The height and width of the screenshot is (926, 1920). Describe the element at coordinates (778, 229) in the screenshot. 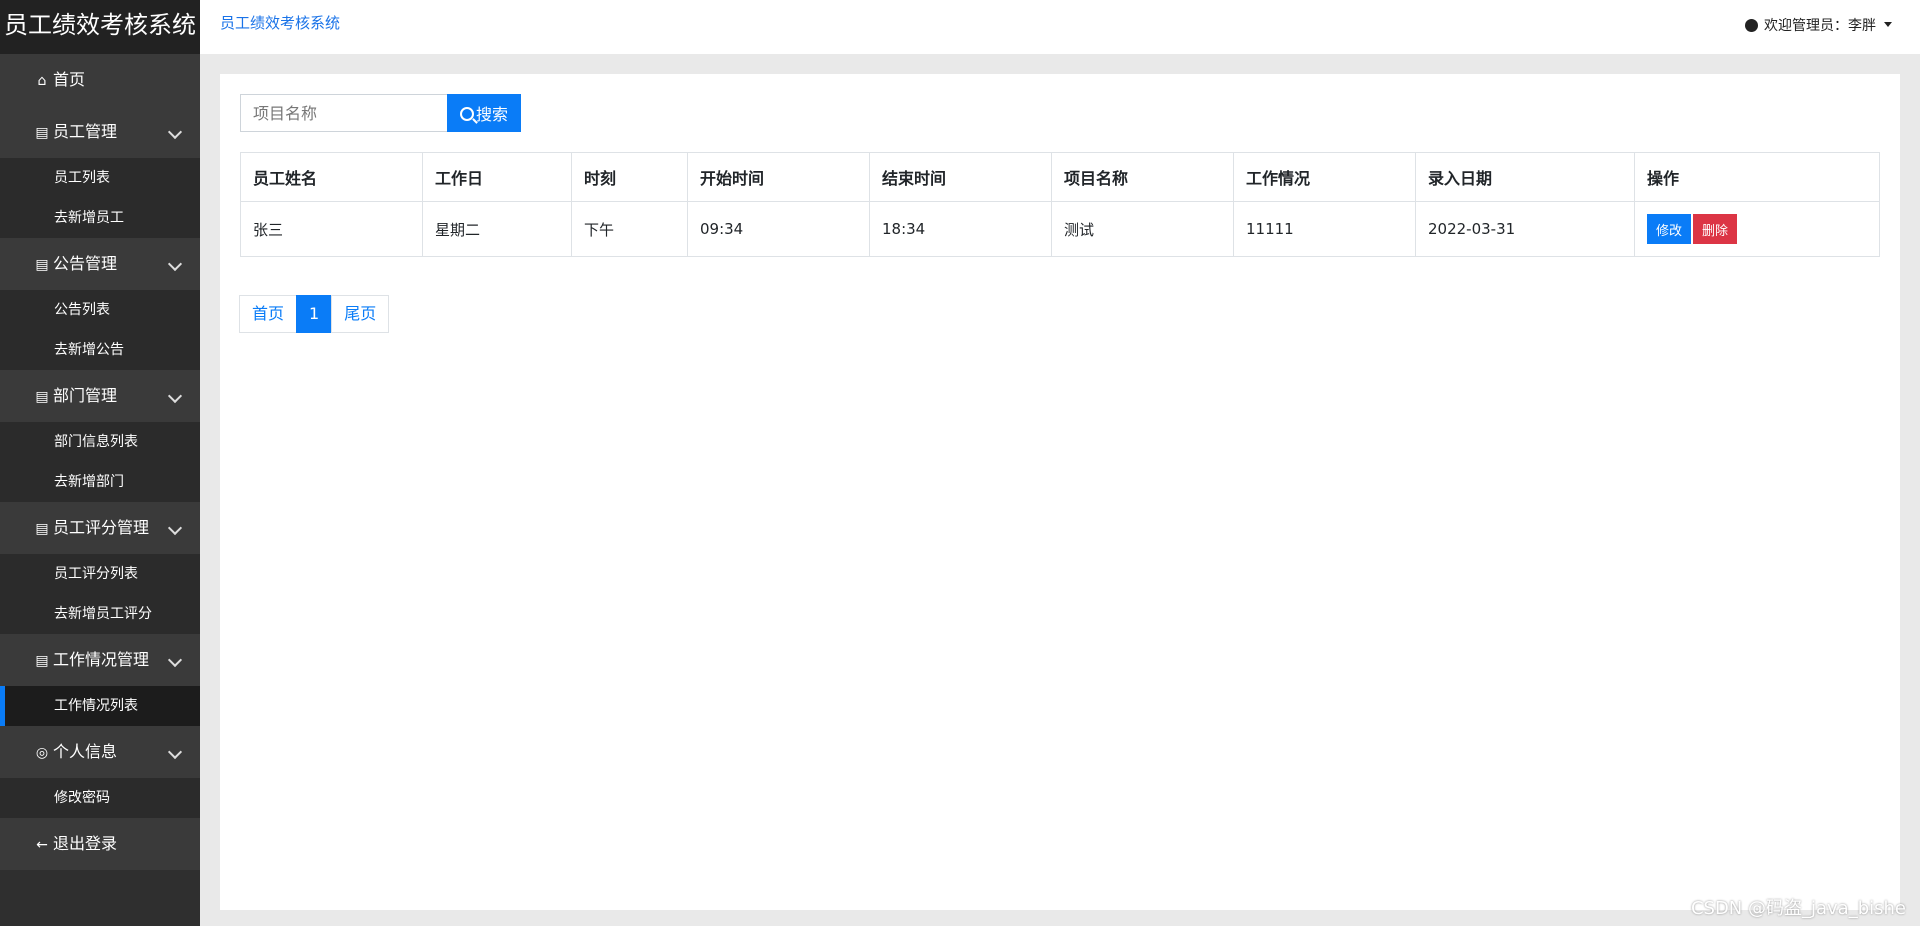

I see `cell-start-time: 09:34` at that location.